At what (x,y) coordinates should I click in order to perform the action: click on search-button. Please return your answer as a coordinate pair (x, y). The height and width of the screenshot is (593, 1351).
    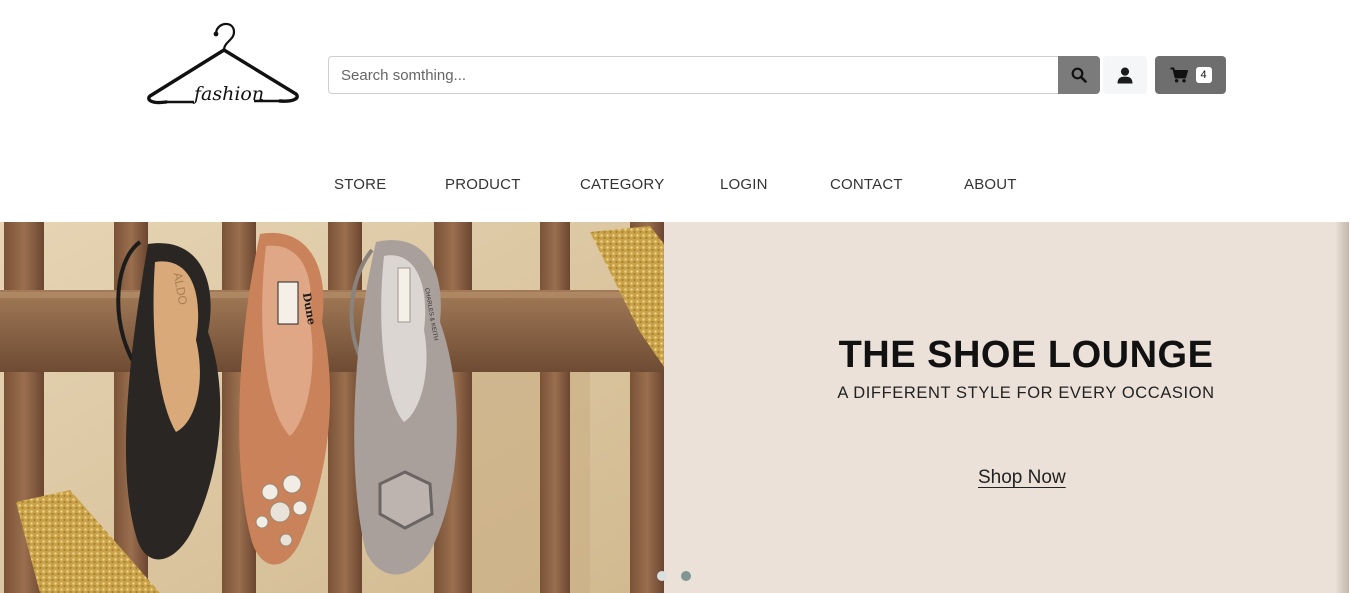
    Looking at the image, I should click on (1079, 75).